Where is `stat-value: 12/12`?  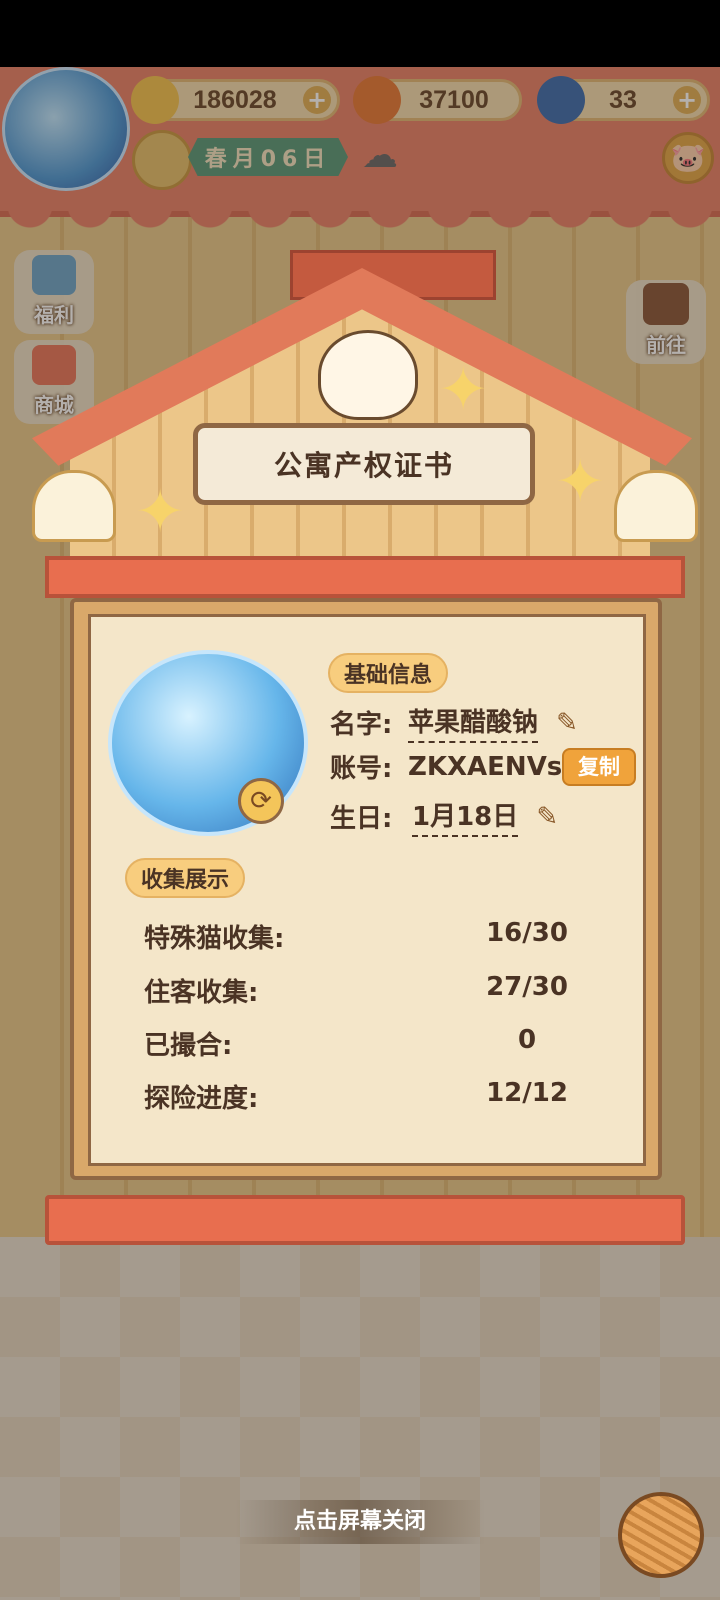 stat-value: 12/12 is located at coordinates (527, 1093).